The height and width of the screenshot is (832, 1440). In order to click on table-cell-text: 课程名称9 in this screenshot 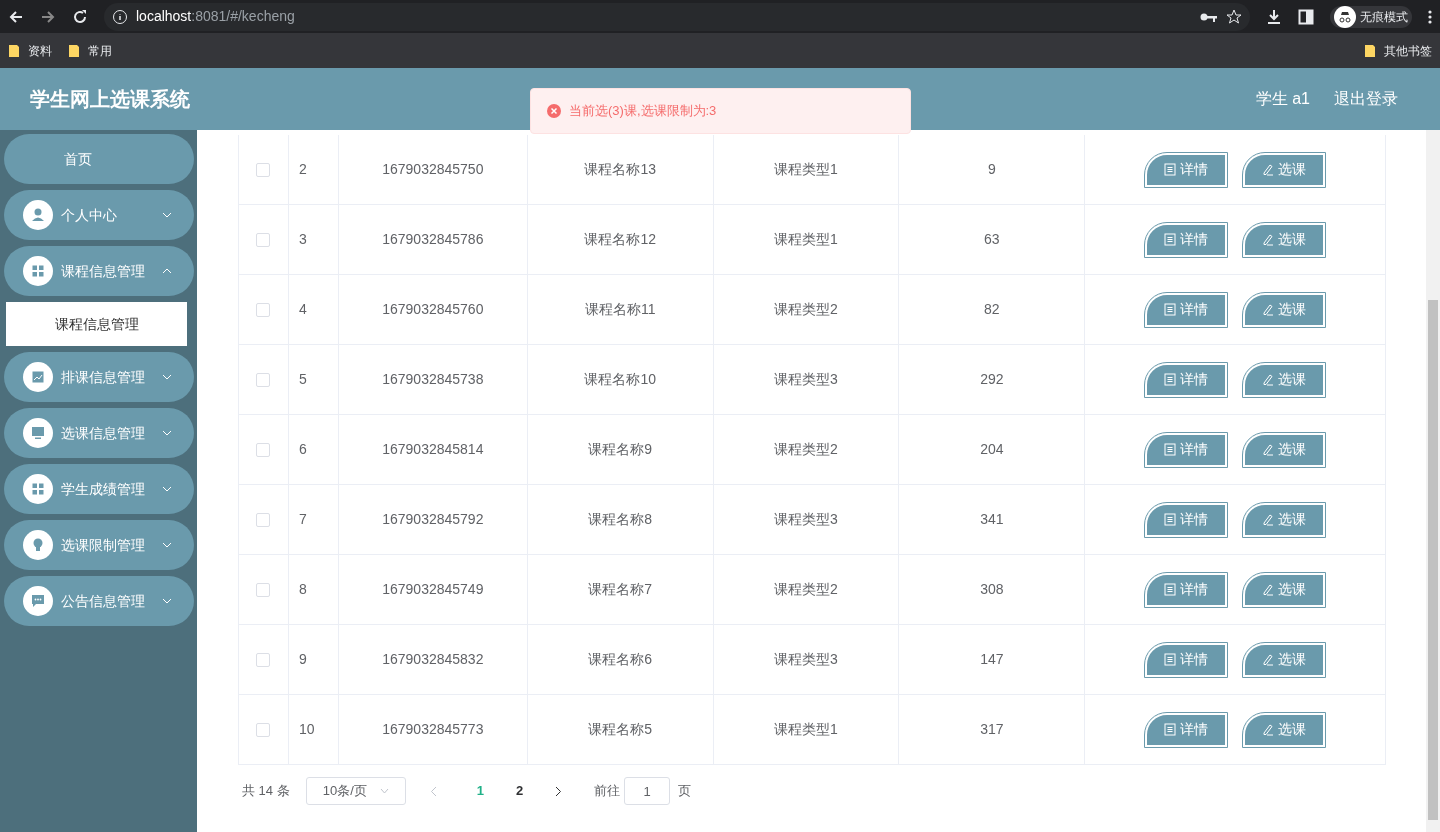, I will do `click(620, 449)`.